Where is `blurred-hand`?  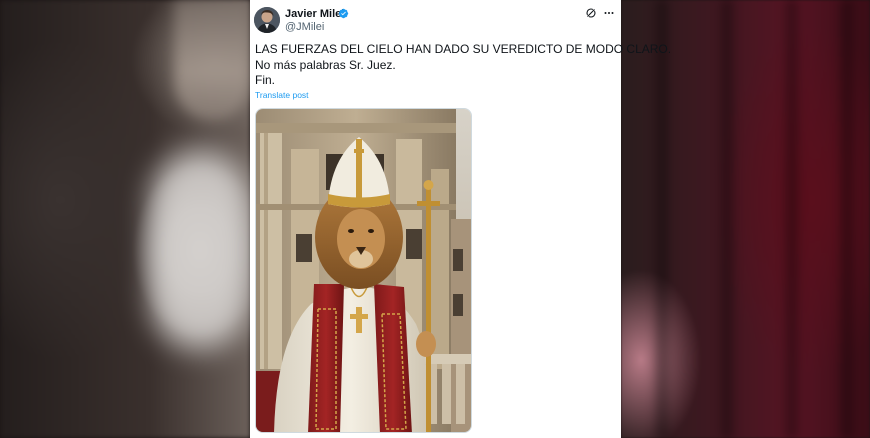
blurred-hand is located at coordinates (212, 60).